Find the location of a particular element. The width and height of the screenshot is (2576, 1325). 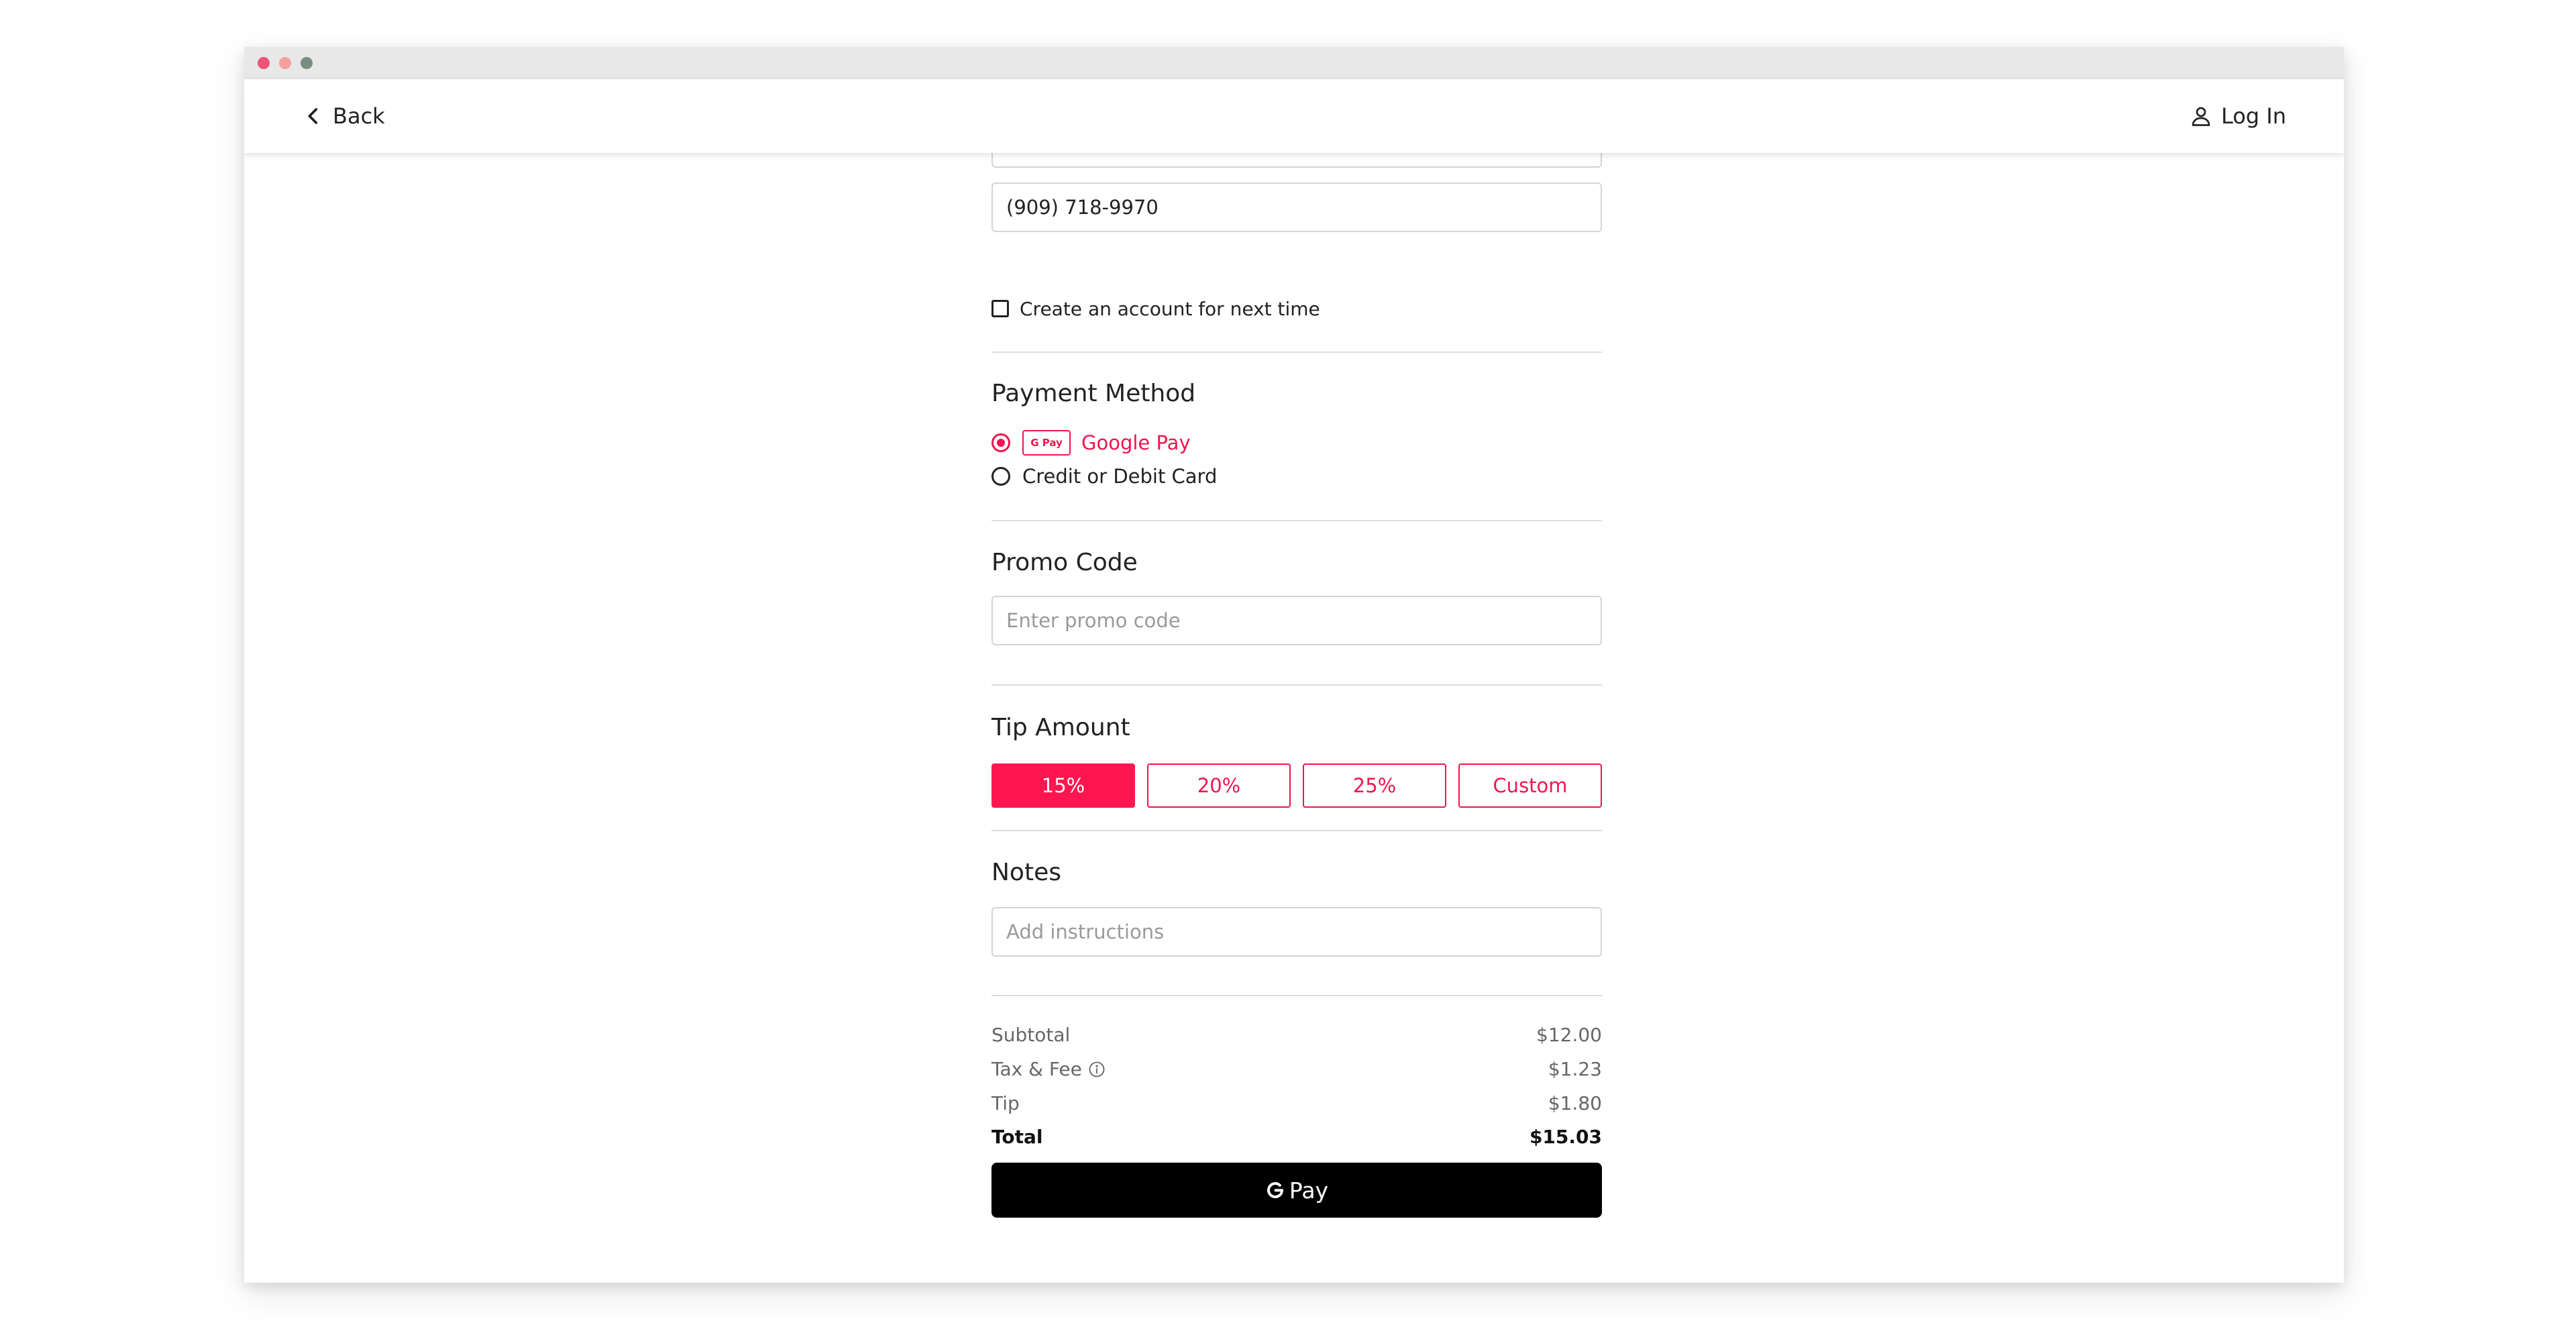

tip-custom-button: Custom is located at coordinates (1530, 785).